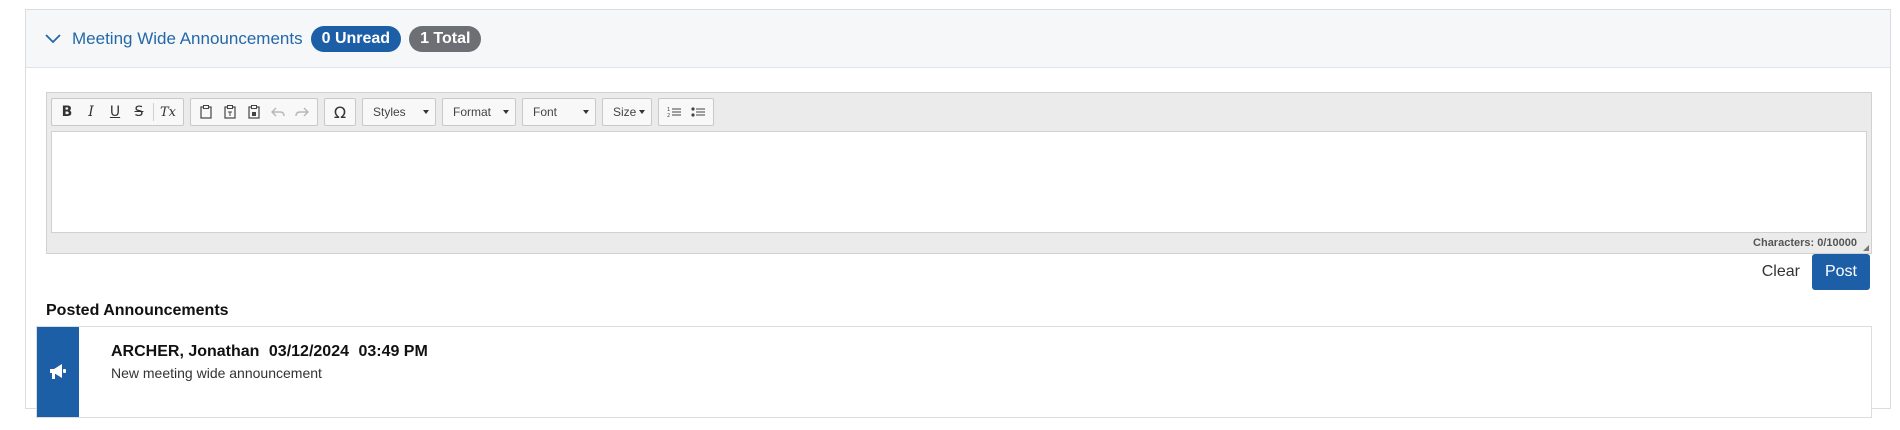 This screenshot has height=430, width=1900. I want to click on special-character-button: Ω, so click(340, 112).